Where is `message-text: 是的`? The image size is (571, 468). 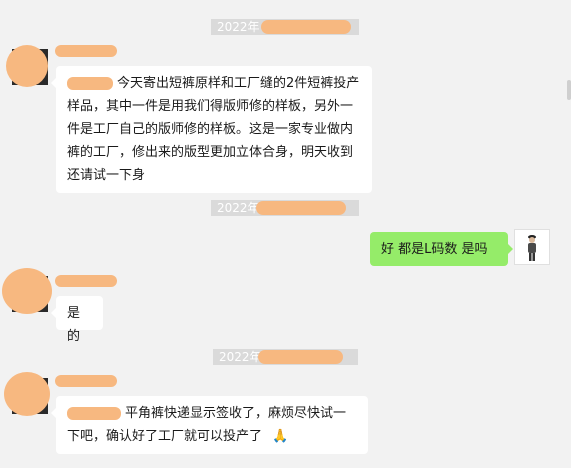
message-text: 是的 is located at coordinates (74, 325).